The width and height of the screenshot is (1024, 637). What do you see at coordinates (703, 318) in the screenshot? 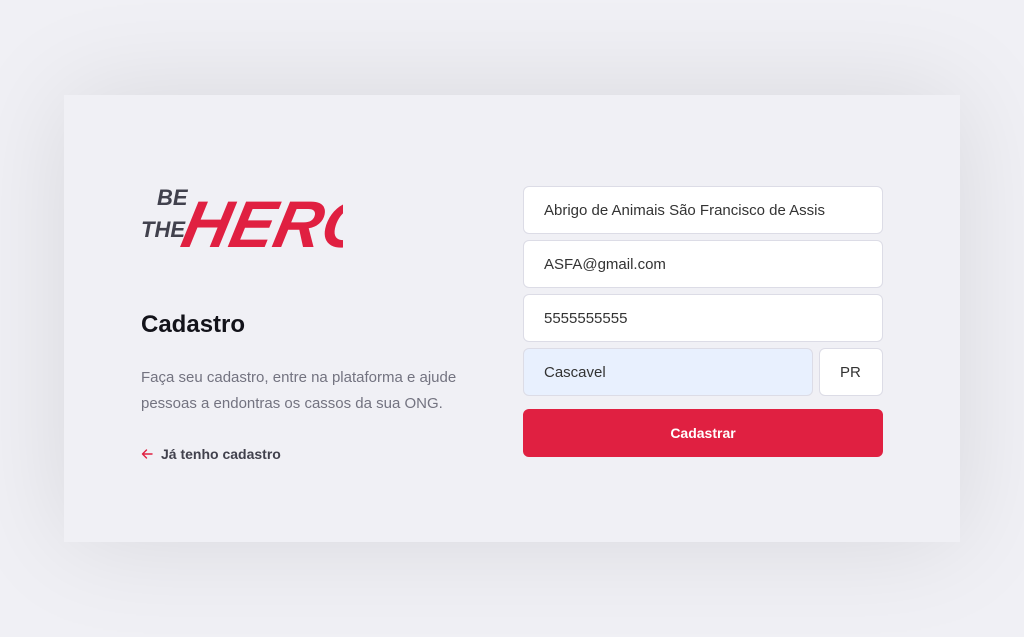
I see `whatsapp-input` at bounding box center [703, 318].